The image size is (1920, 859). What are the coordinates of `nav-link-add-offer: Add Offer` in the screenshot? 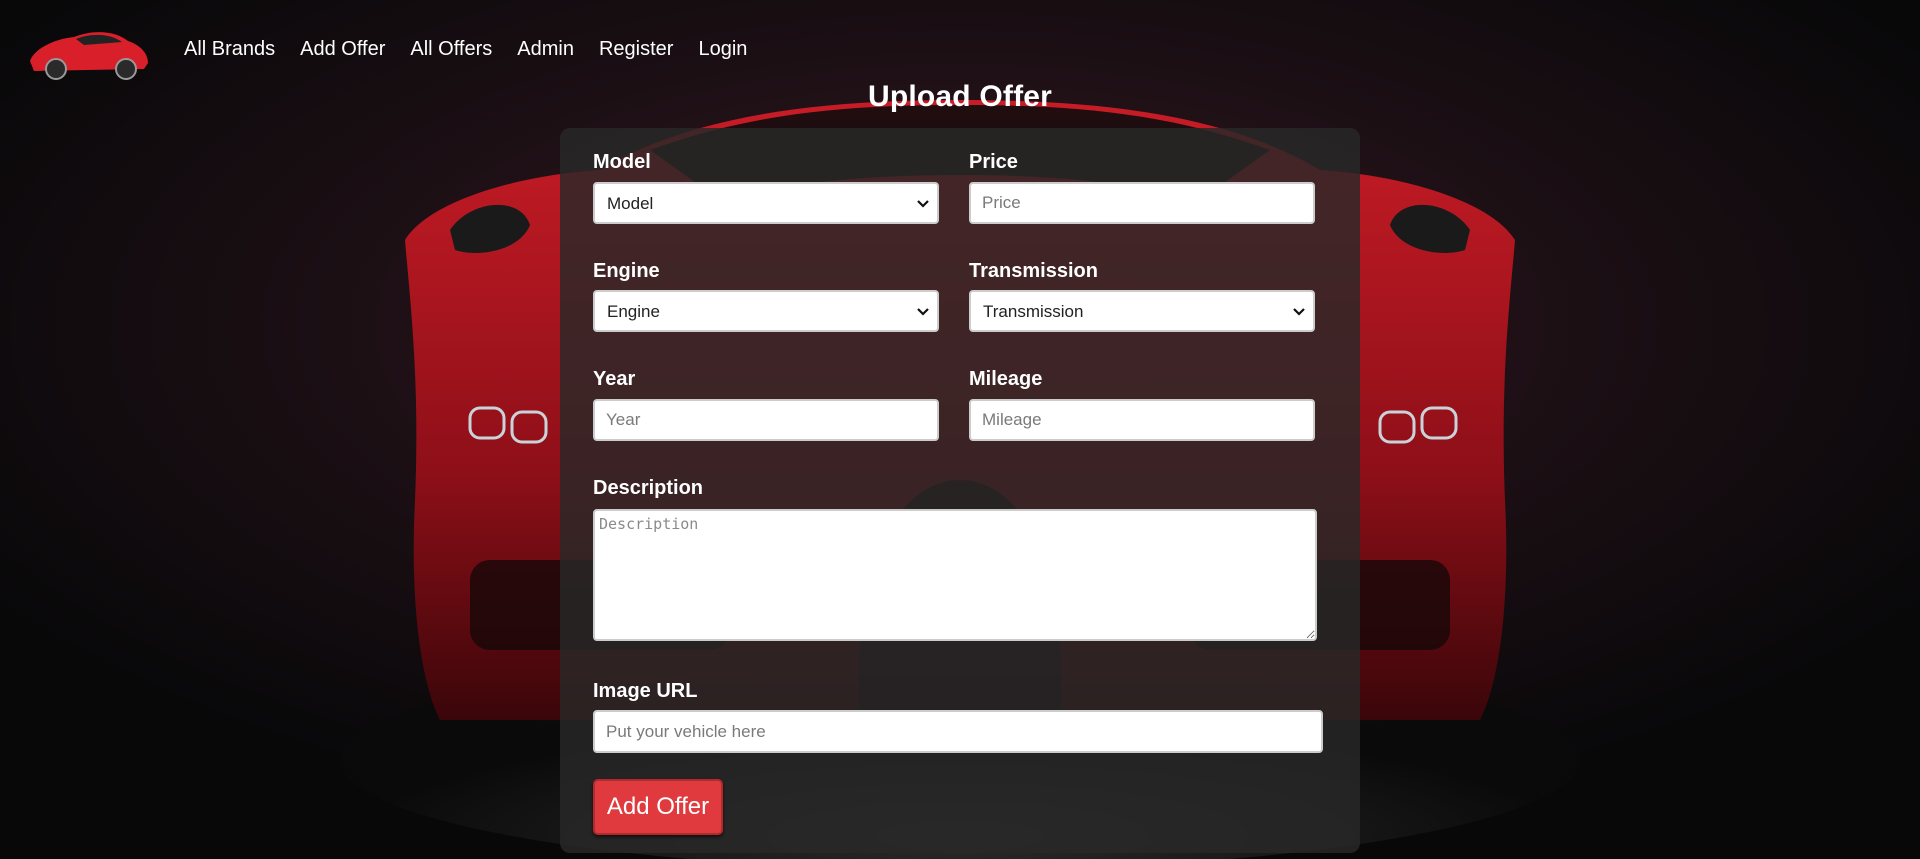 It's located at (342, 49).